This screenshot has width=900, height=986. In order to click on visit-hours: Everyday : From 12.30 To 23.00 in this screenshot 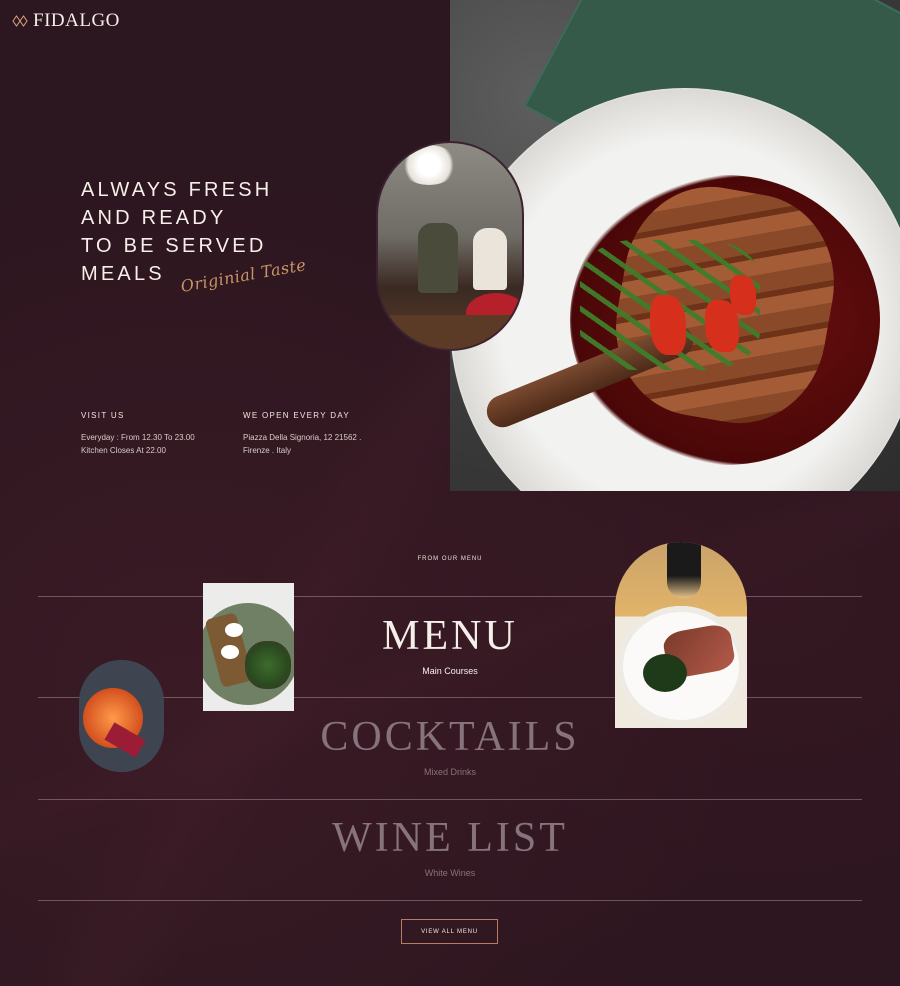, I will do `click(138, 437)`.